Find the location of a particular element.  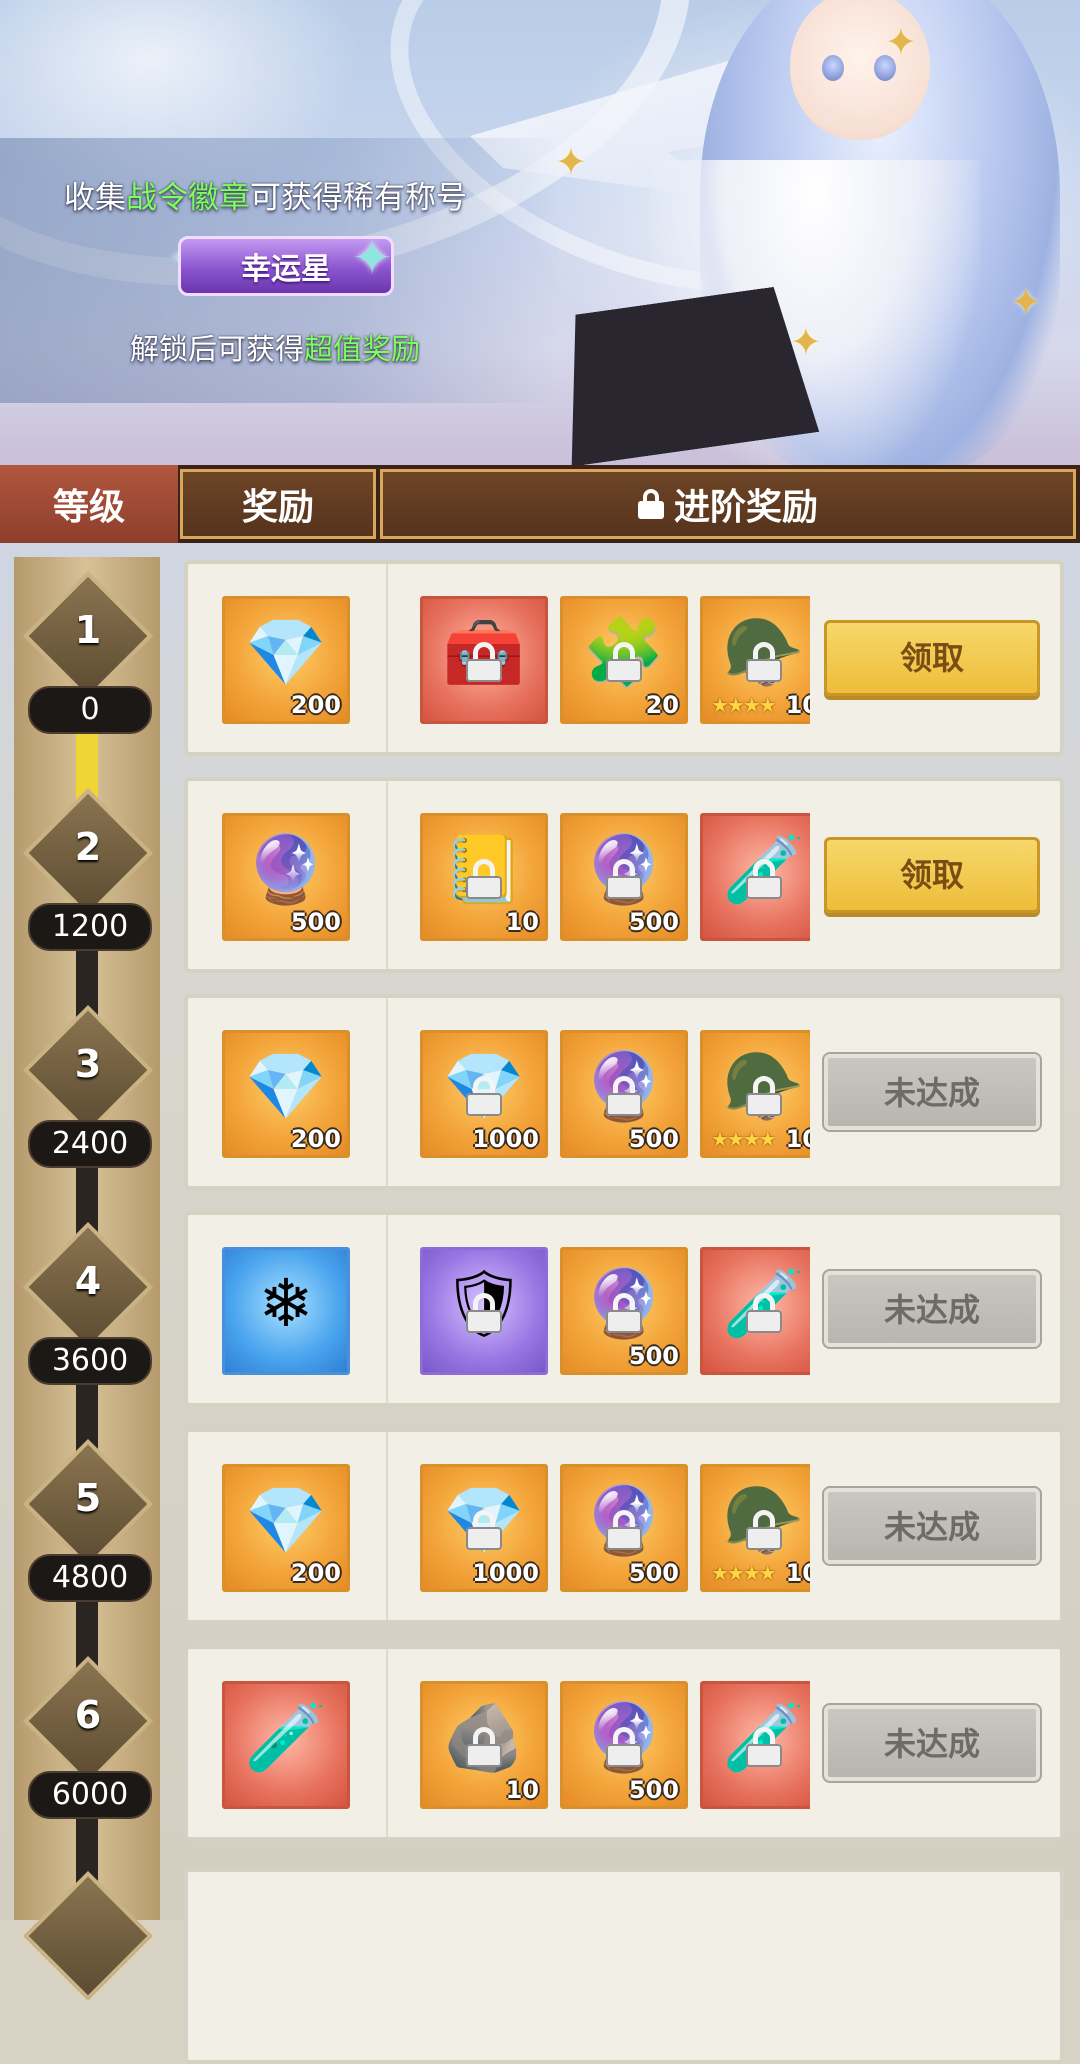

header-tabs: 等级 奖励 进阶奖励 is located at coordinates (540, 504).